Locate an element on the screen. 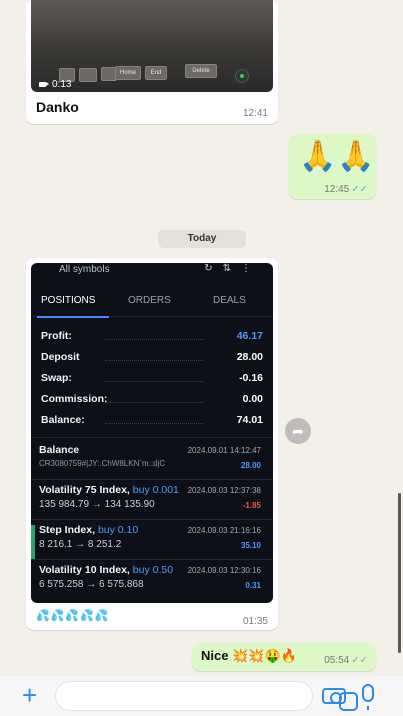  summary-label: Commission: is located at coordinates (74, 399).